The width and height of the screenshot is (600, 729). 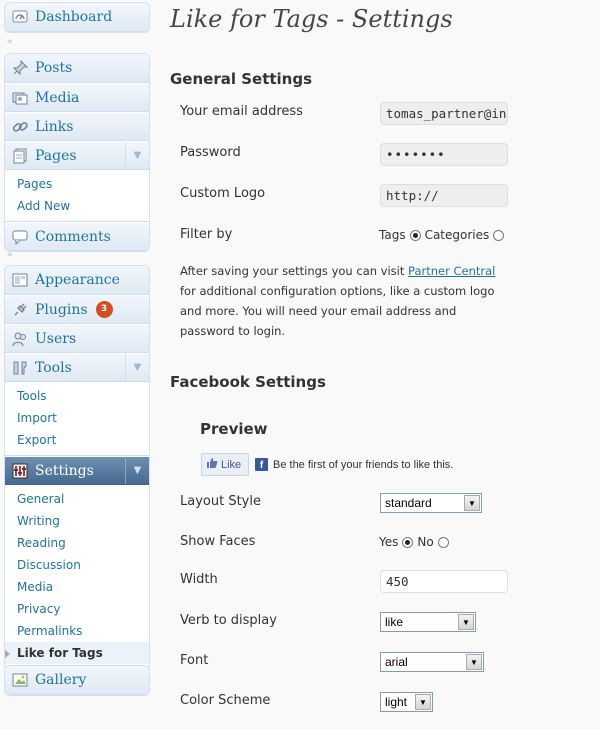 What do you see at coordinates (234, 429) in the screenshot?
I see `preview-heading: Preview` at bounding box center [234, 429].